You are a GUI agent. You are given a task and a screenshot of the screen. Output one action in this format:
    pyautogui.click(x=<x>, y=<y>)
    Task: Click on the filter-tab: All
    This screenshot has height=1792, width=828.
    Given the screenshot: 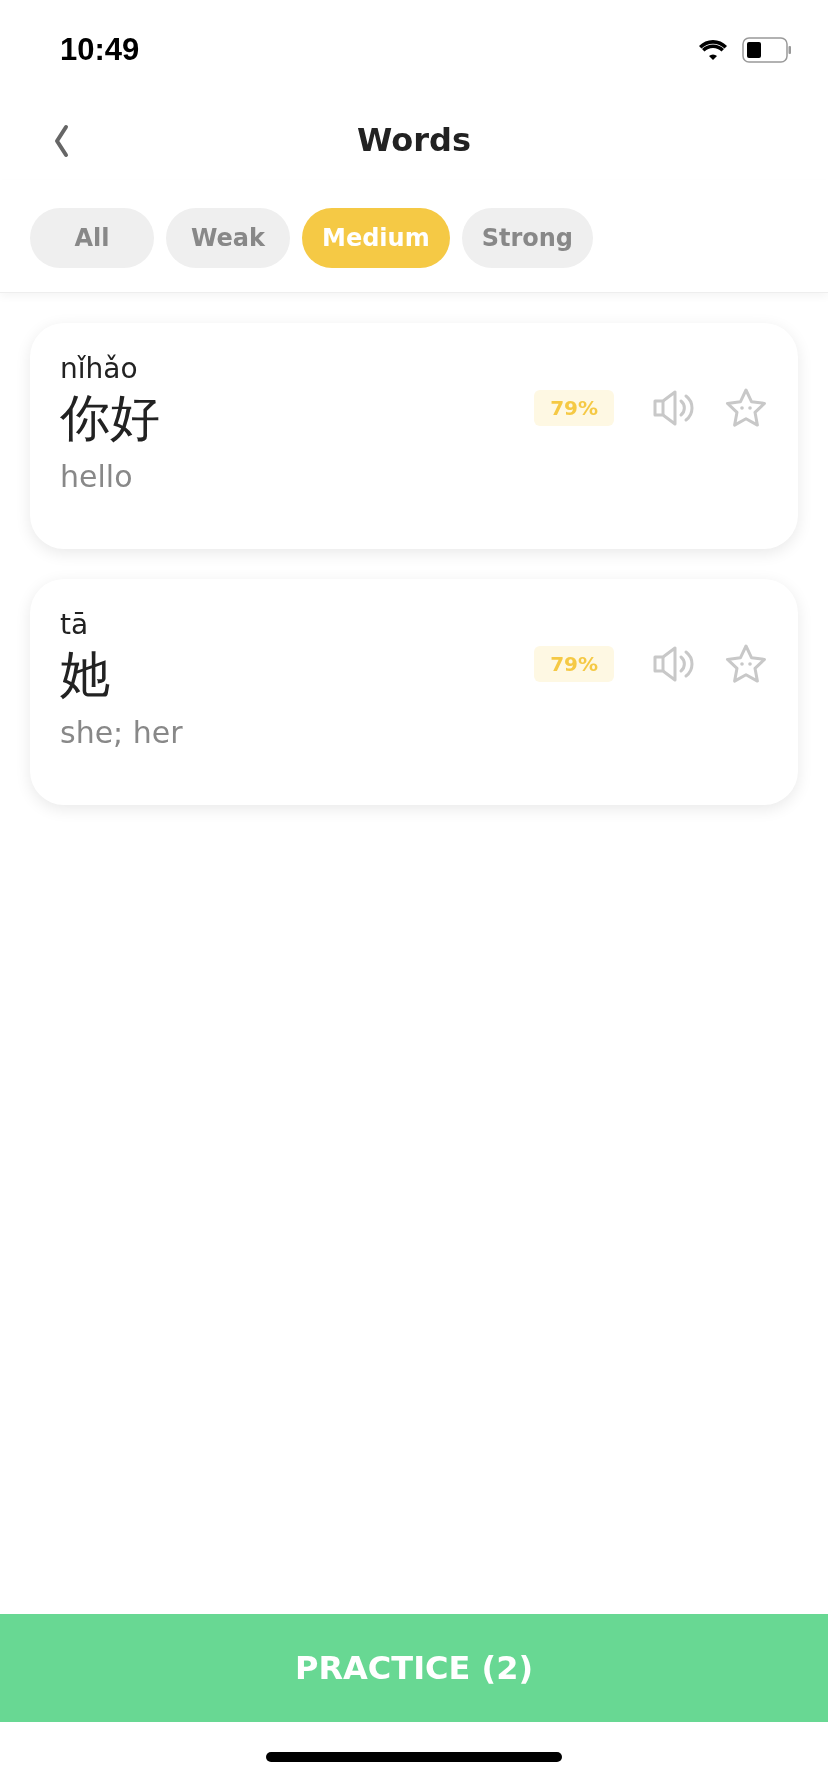 What is the action you would take?
    pyautogui.click(x=92, y=238)
    